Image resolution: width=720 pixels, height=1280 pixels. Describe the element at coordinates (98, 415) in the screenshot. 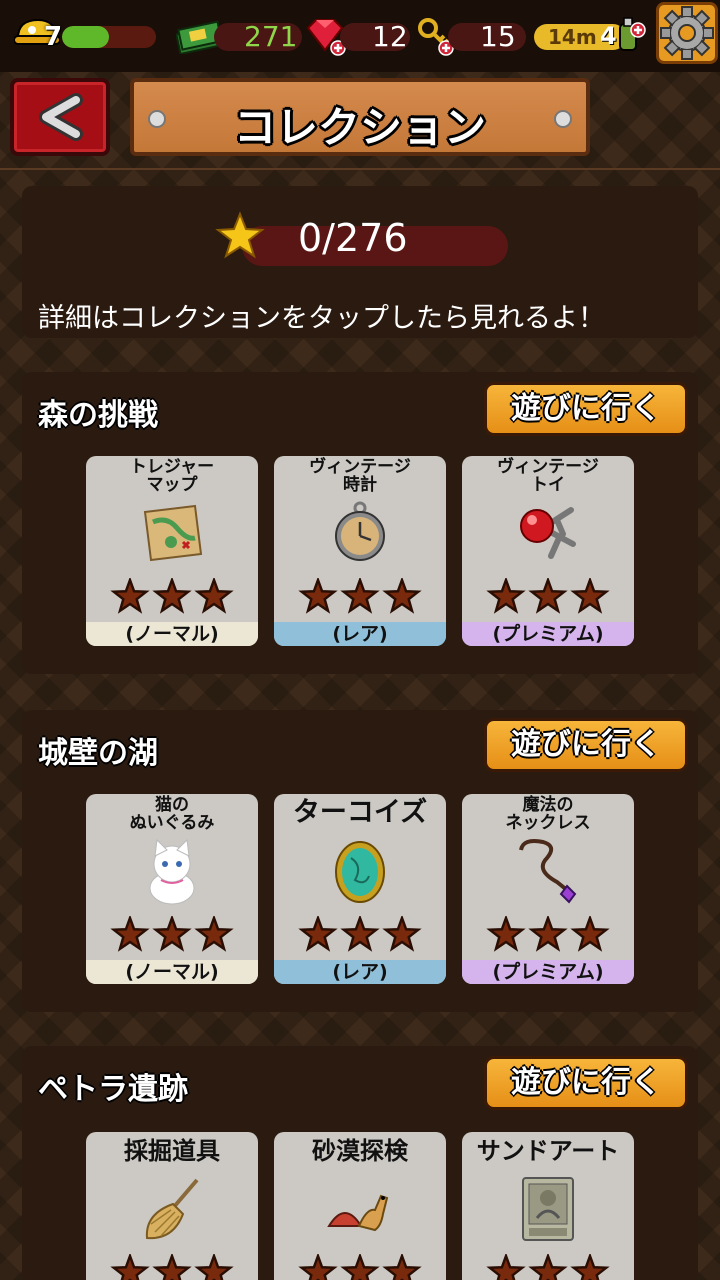

I see `stage-title: 森の挑戦` at that location.